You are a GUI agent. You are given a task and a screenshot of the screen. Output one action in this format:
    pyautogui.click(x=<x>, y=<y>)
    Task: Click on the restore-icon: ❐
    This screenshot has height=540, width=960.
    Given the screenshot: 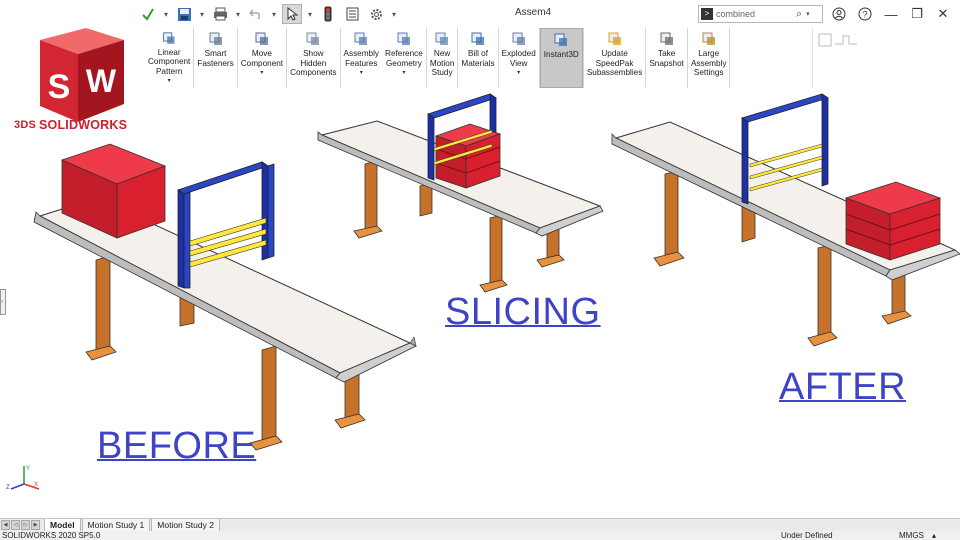 What is the action you would take?
    pyautogui.click(x=917, y=14)
    